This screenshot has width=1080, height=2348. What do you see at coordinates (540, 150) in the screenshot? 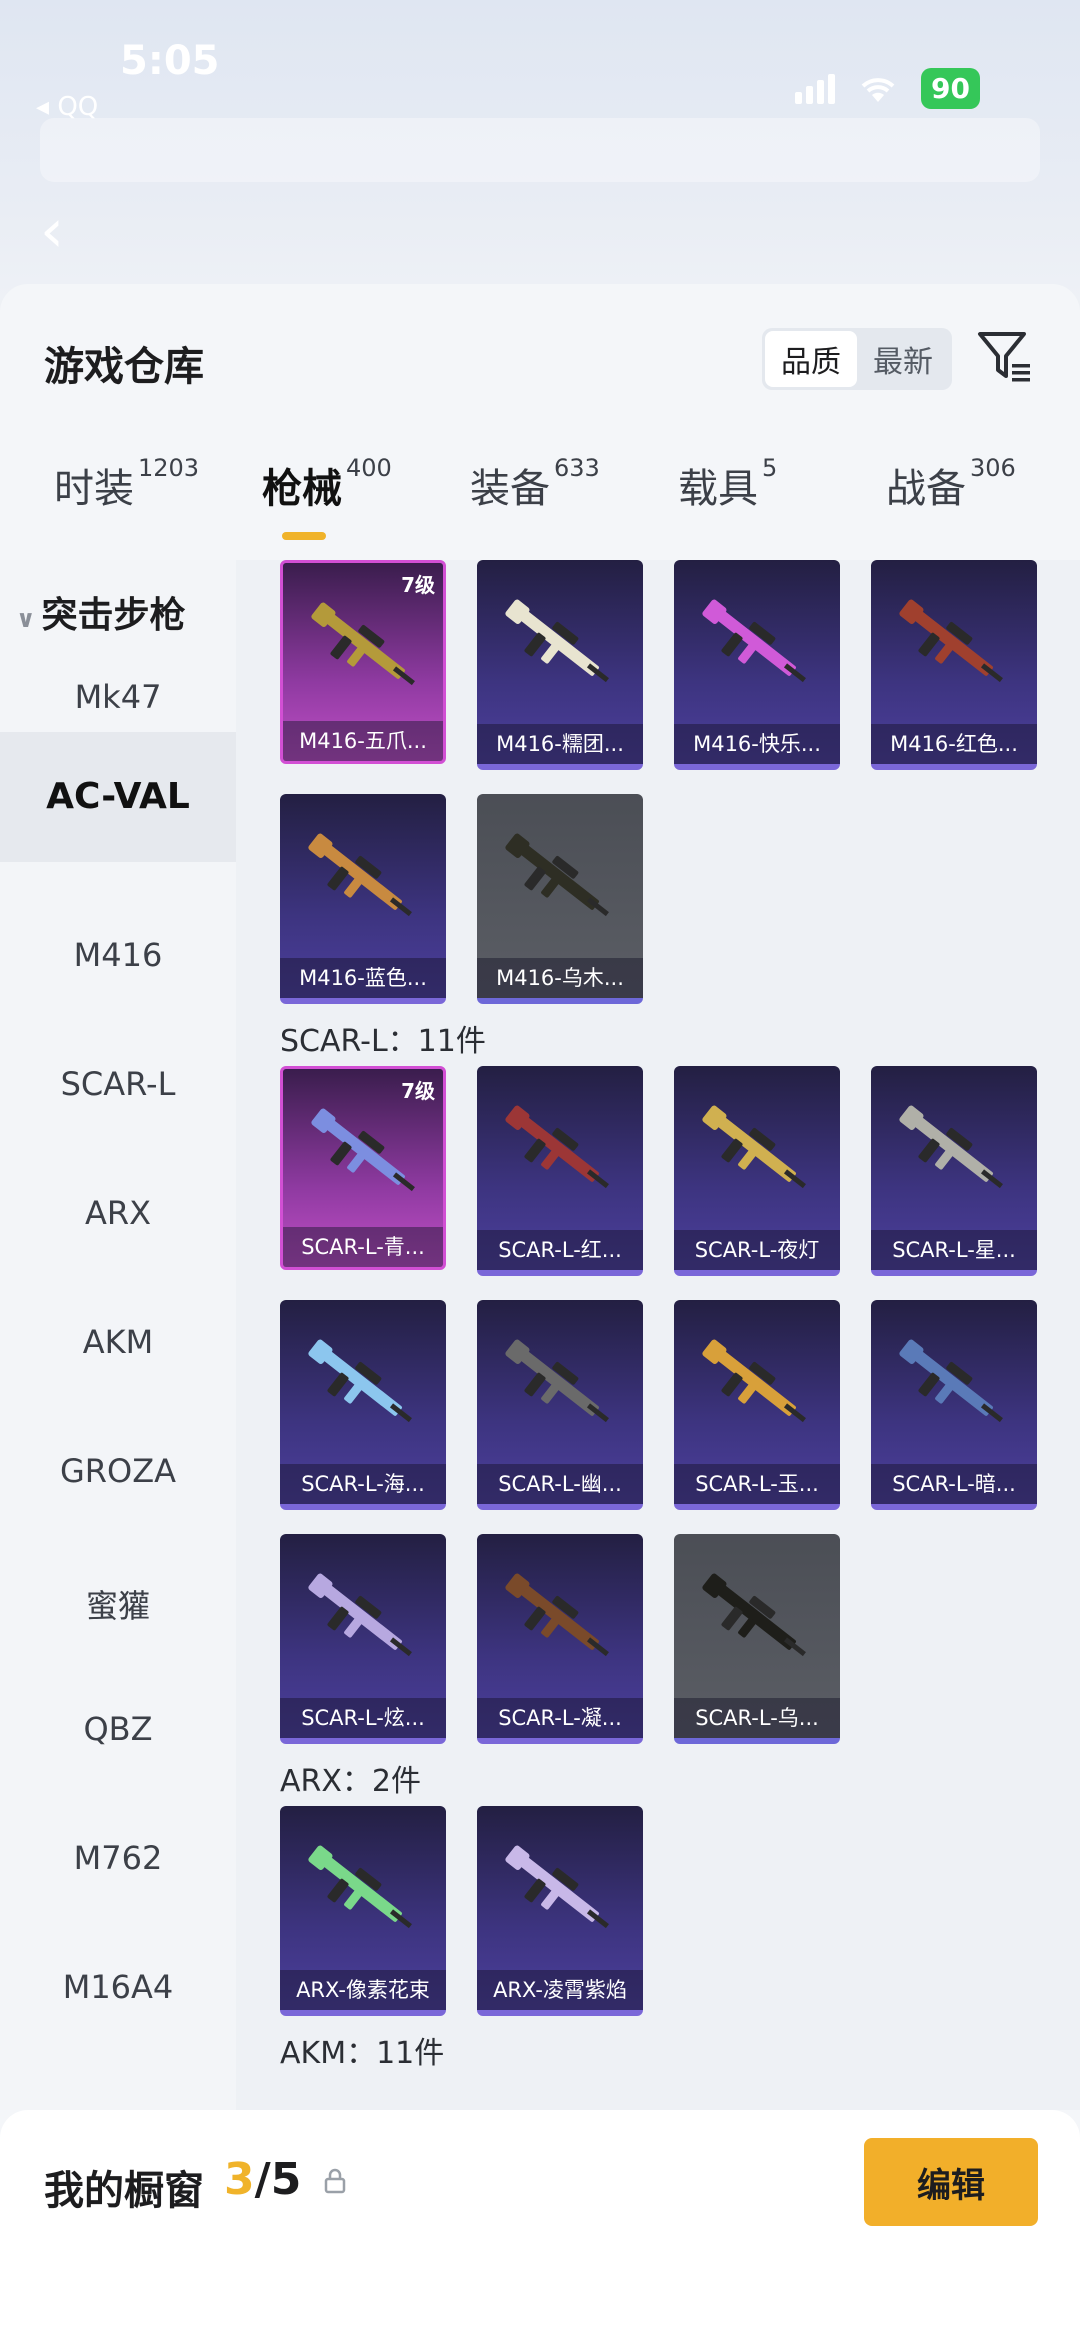
I see `background-panel` at bounding box center [540, 150].